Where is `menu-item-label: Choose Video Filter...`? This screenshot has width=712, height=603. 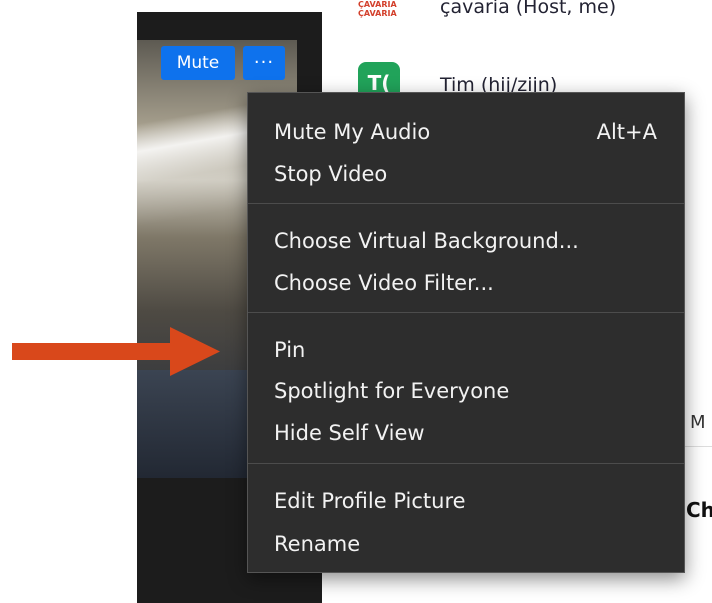 menu-item-label: Choose Video Filter... is located at coordinates (384, 283).